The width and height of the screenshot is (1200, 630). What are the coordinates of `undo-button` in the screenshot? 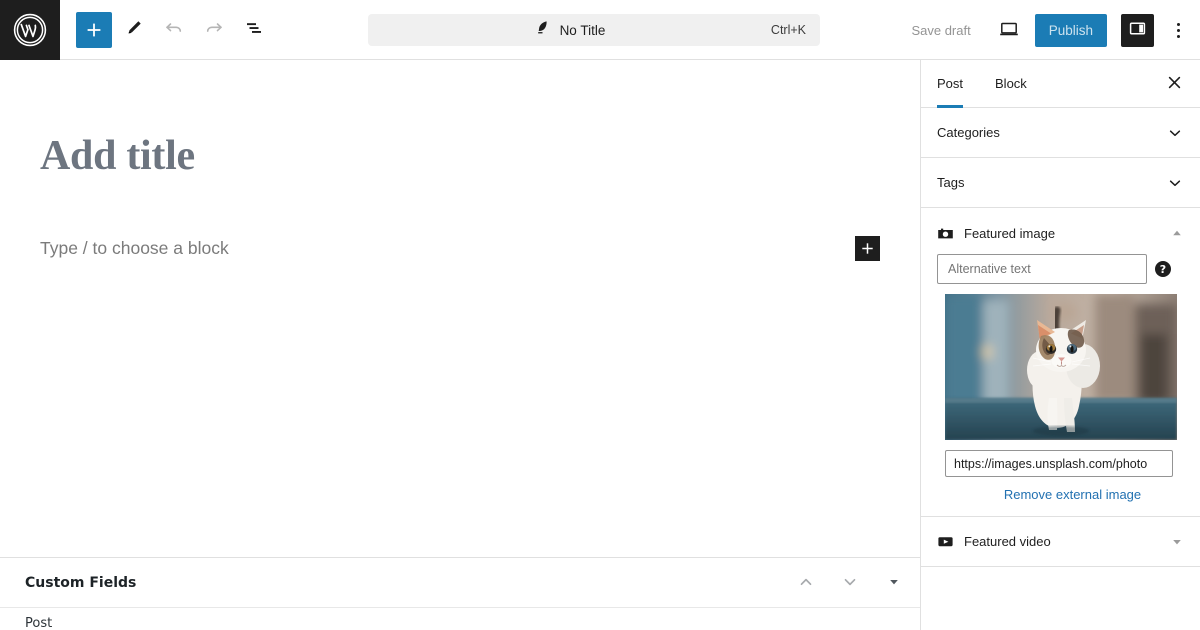 It's located at (174, 30).